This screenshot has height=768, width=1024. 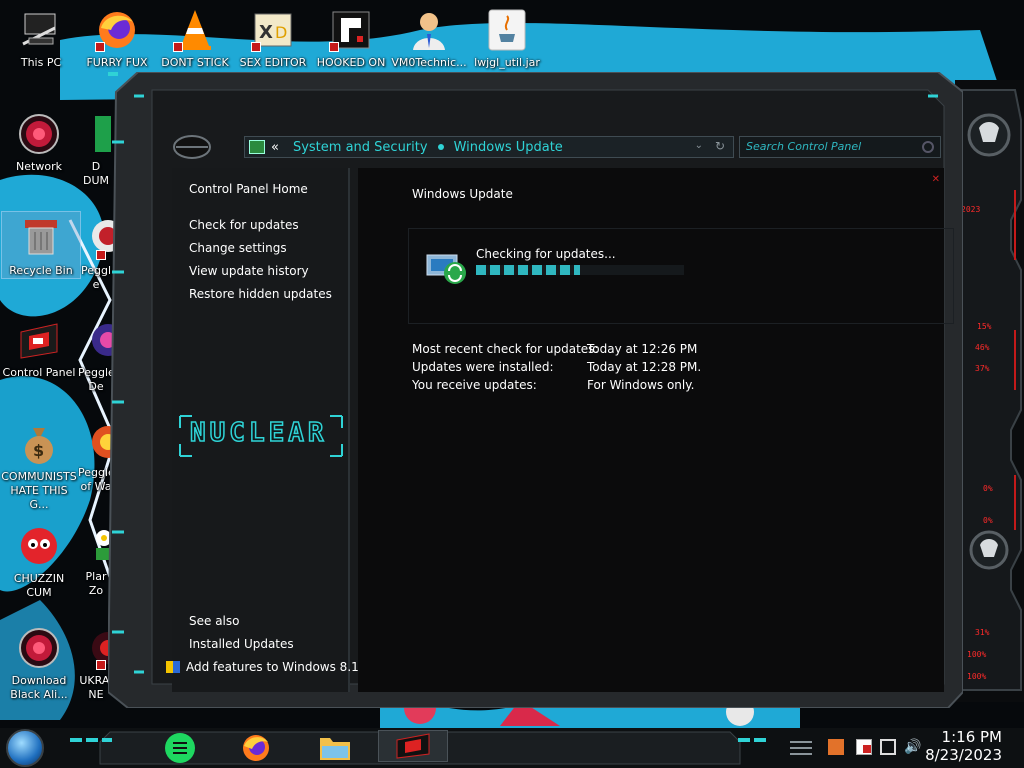 I want to click on desktop-icon-label: Control Panel, so click(x=39, y=372).